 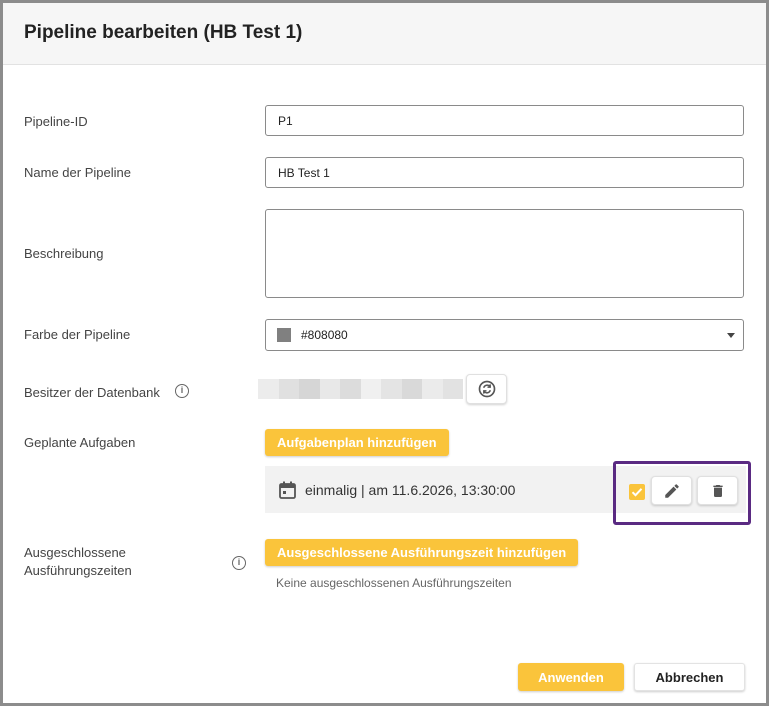 I want to click on add-schedule-button: Aufgabenplan hinzufügen, so click(x=357, y=442).